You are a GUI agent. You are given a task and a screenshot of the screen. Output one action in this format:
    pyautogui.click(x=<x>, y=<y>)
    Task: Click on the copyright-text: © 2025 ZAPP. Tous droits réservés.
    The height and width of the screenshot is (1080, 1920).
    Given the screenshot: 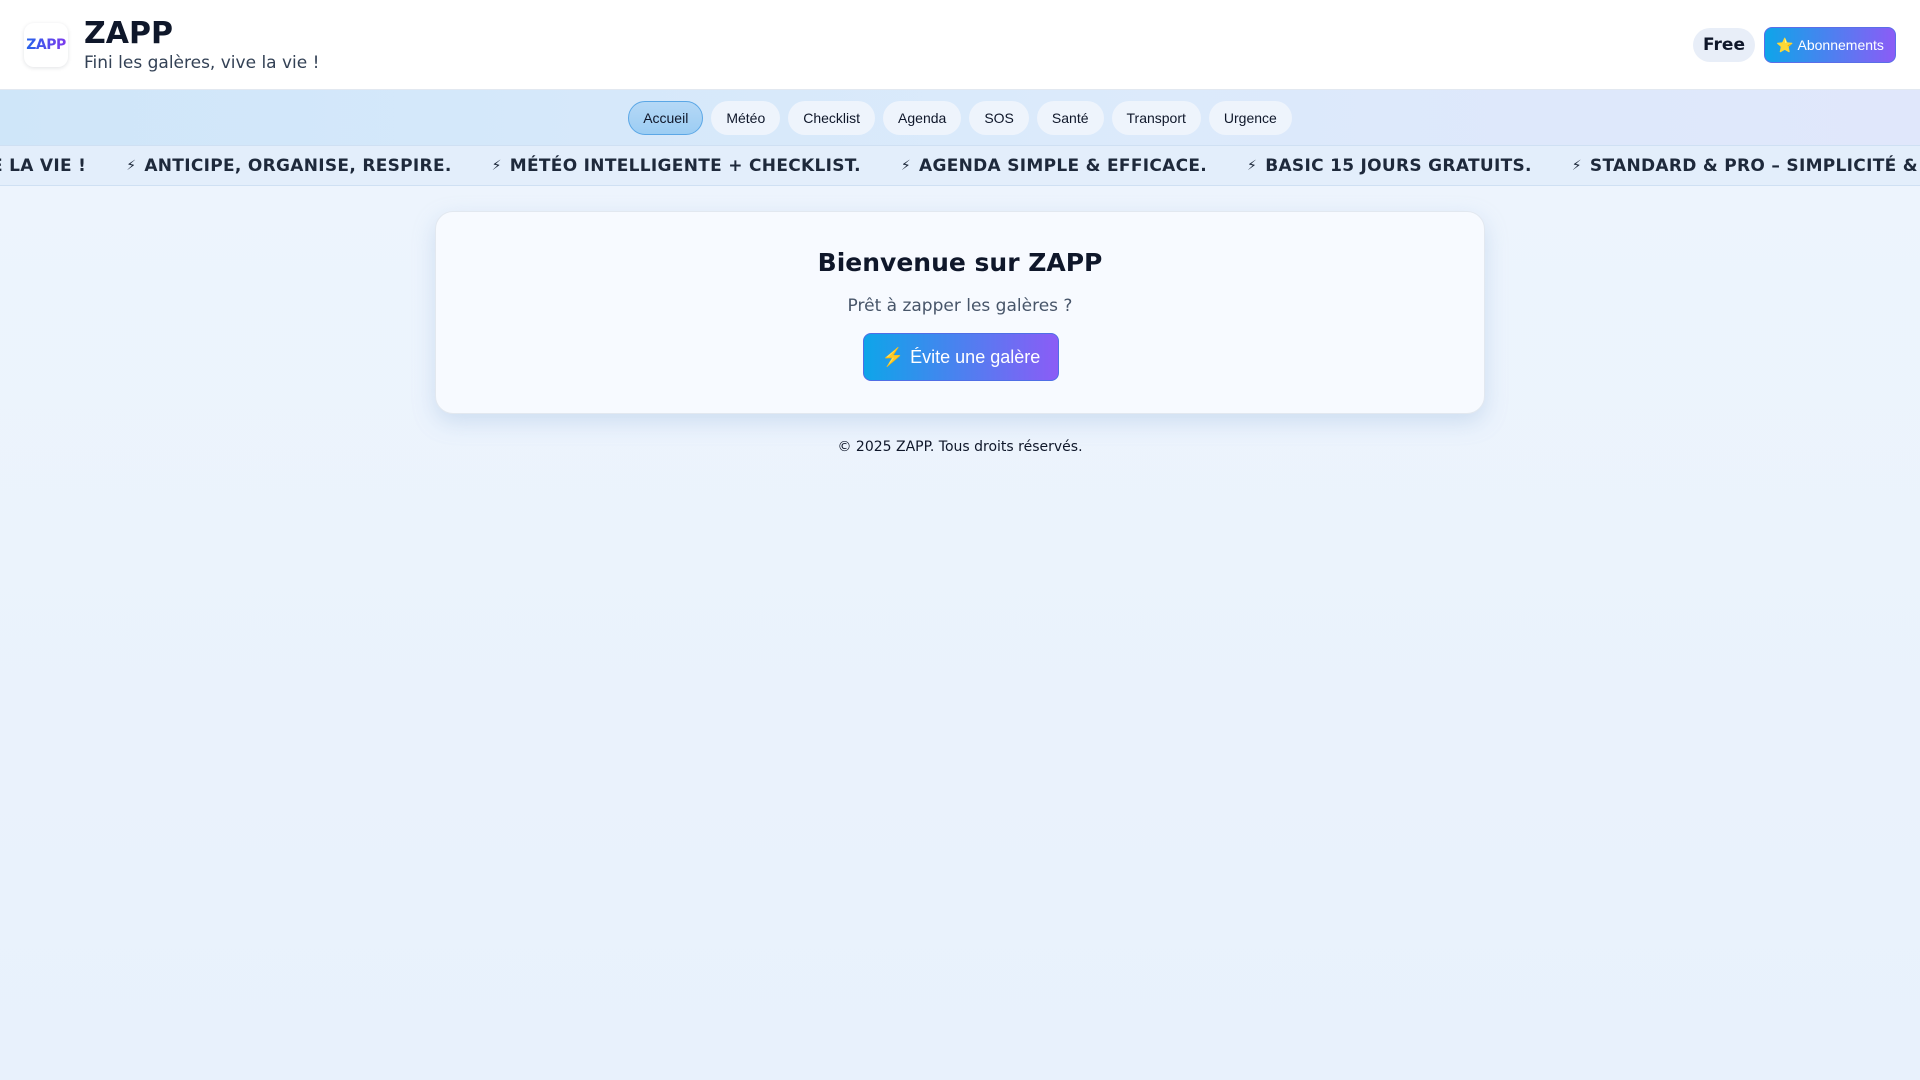 What is the action you would take?
    pyautogui.click(x=960, y=447)
    